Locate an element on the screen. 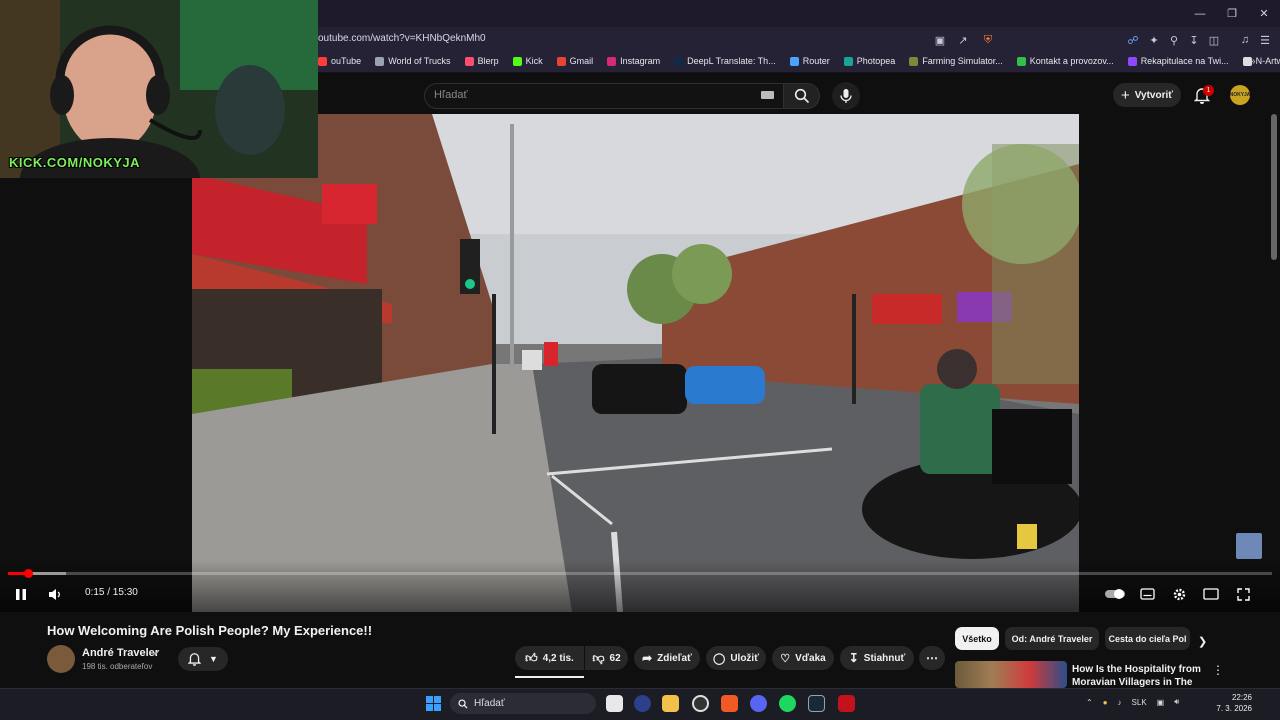  app-icon-blue is located at coordinates (642, 703).